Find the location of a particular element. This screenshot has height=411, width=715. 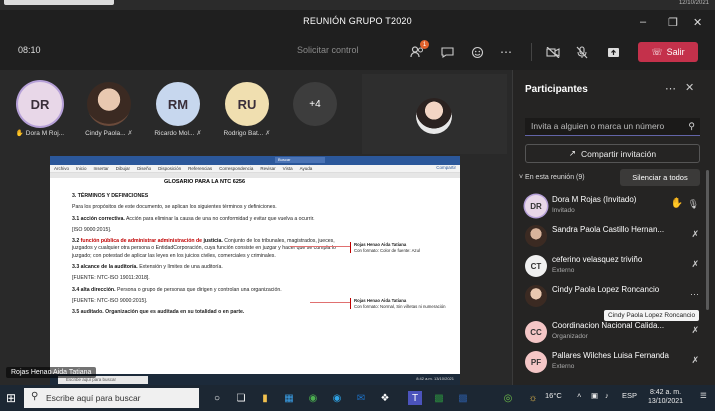

network-icon: ▣ is located at coordinates (594, 395).